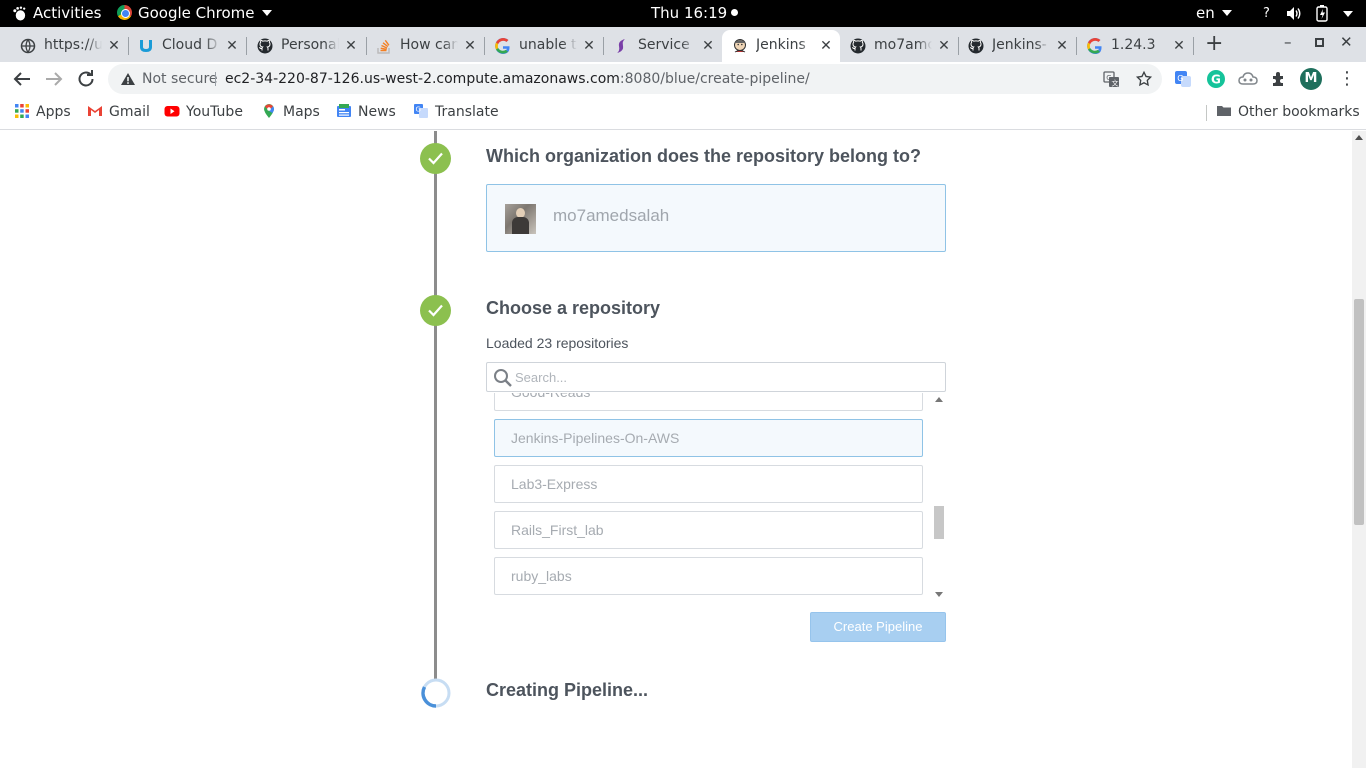  What do you see at coordinates (725, 377) in the screenshot?
I see `repo-search-input` at bounding box center [725, 377].